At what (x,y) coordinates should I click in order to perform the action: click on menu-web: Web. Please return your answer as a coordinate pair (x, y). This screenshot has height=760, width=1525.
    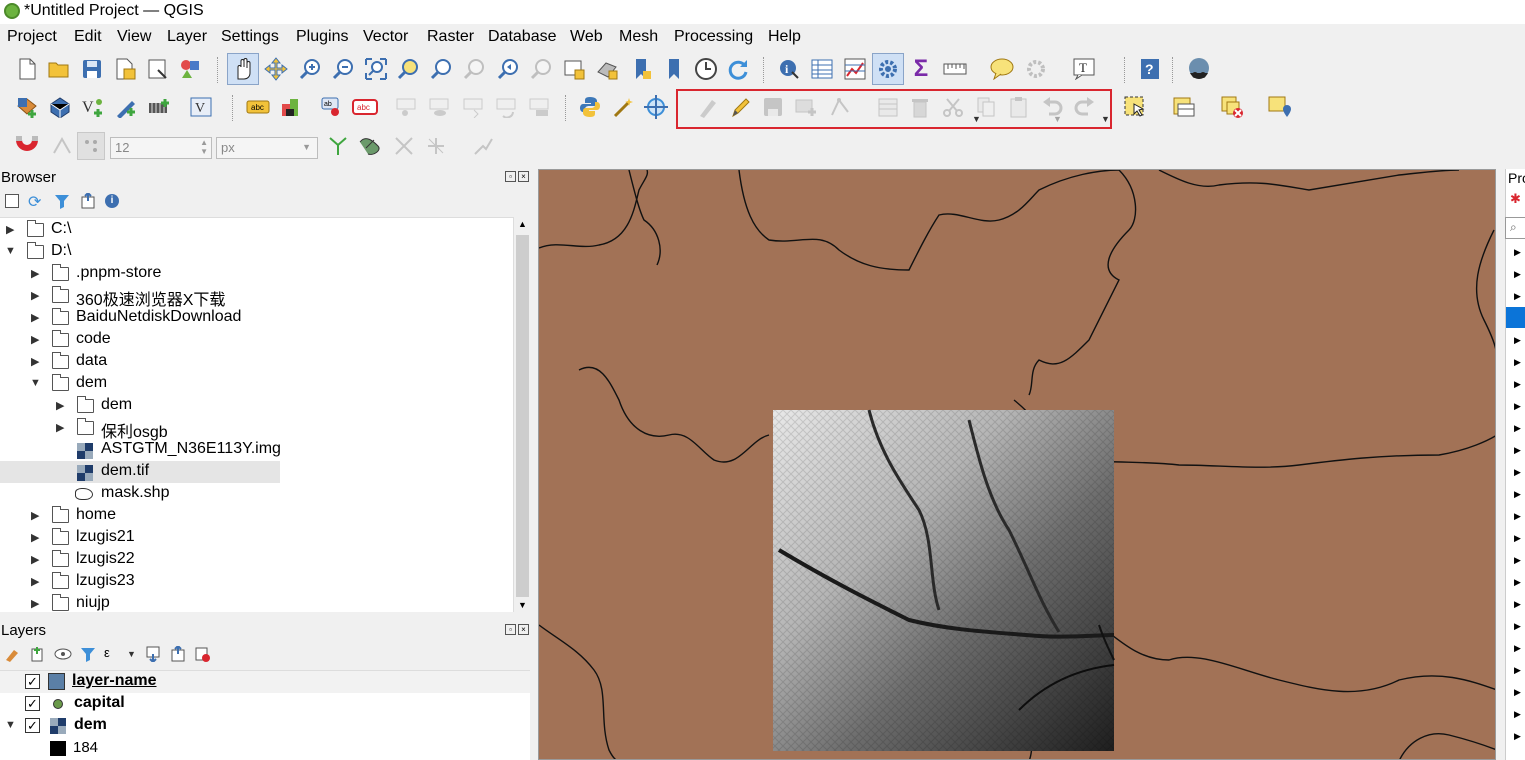
    Looking at the image, I should click on (586, 37).